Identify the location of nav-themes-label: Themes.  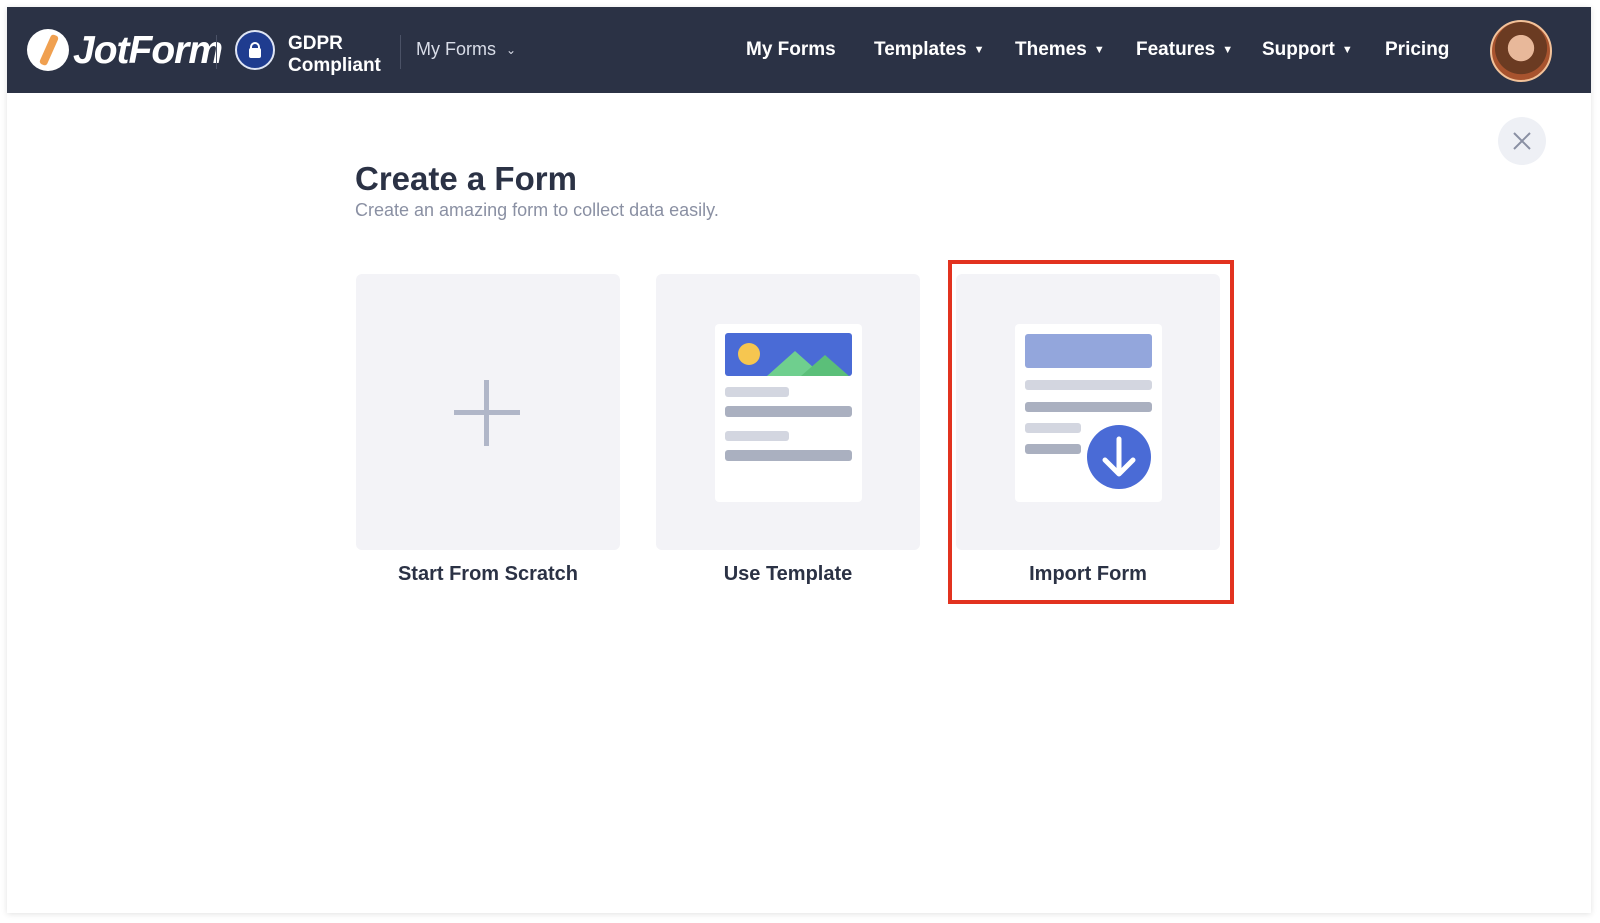
(1051, 49).